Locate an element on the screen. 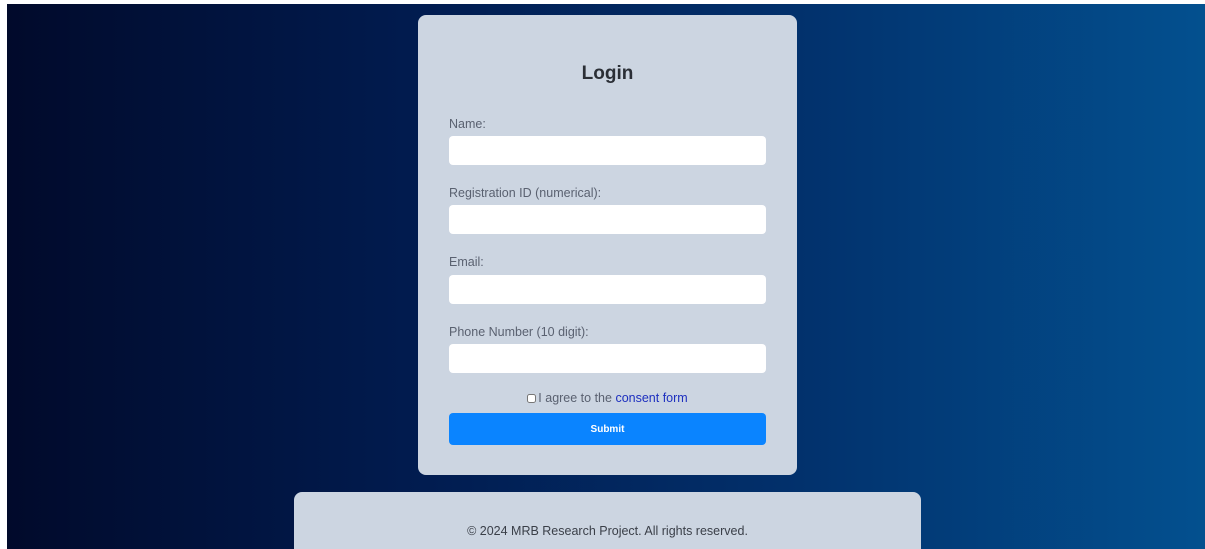 This screenshot has height=549, width=1205. consent-text: I agree to the is located at coordinates (577, 398).